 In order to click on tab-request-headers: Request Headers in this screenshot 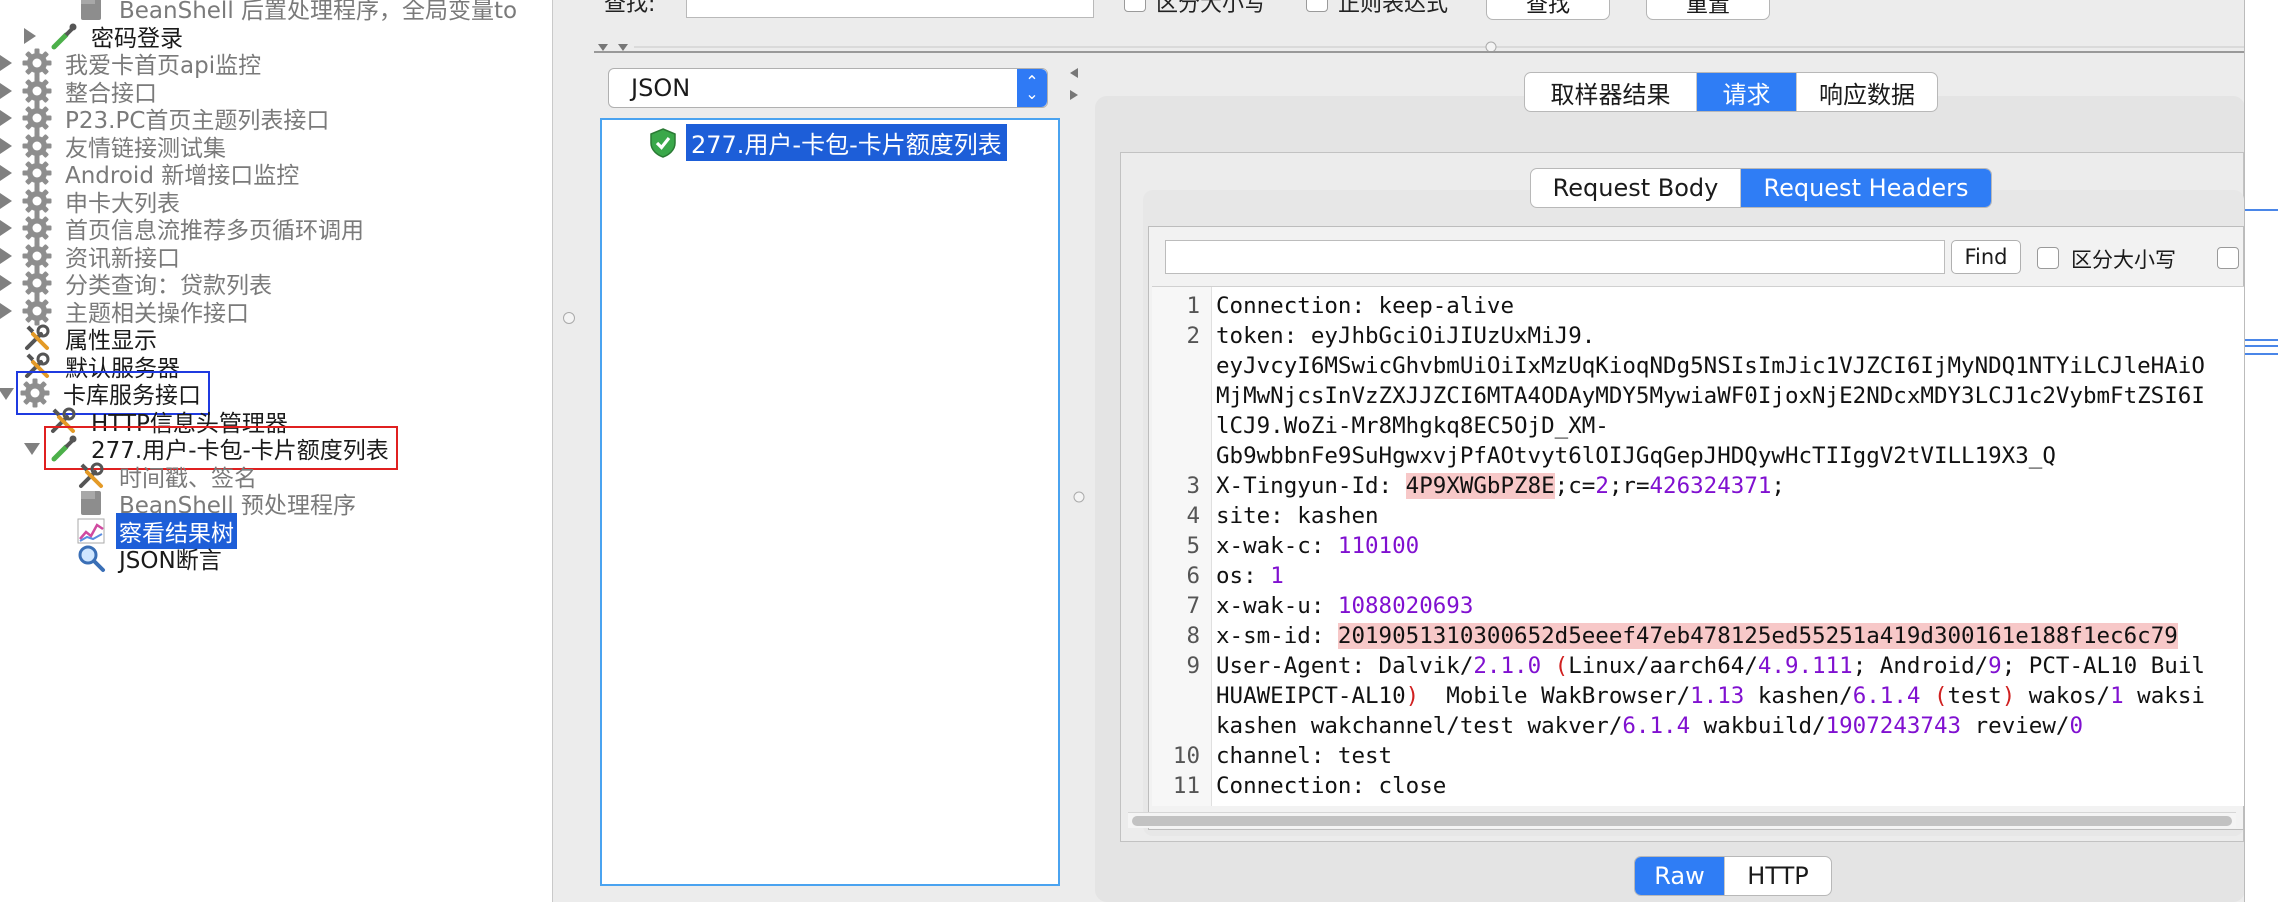, I will do `click(1866, 188)`.